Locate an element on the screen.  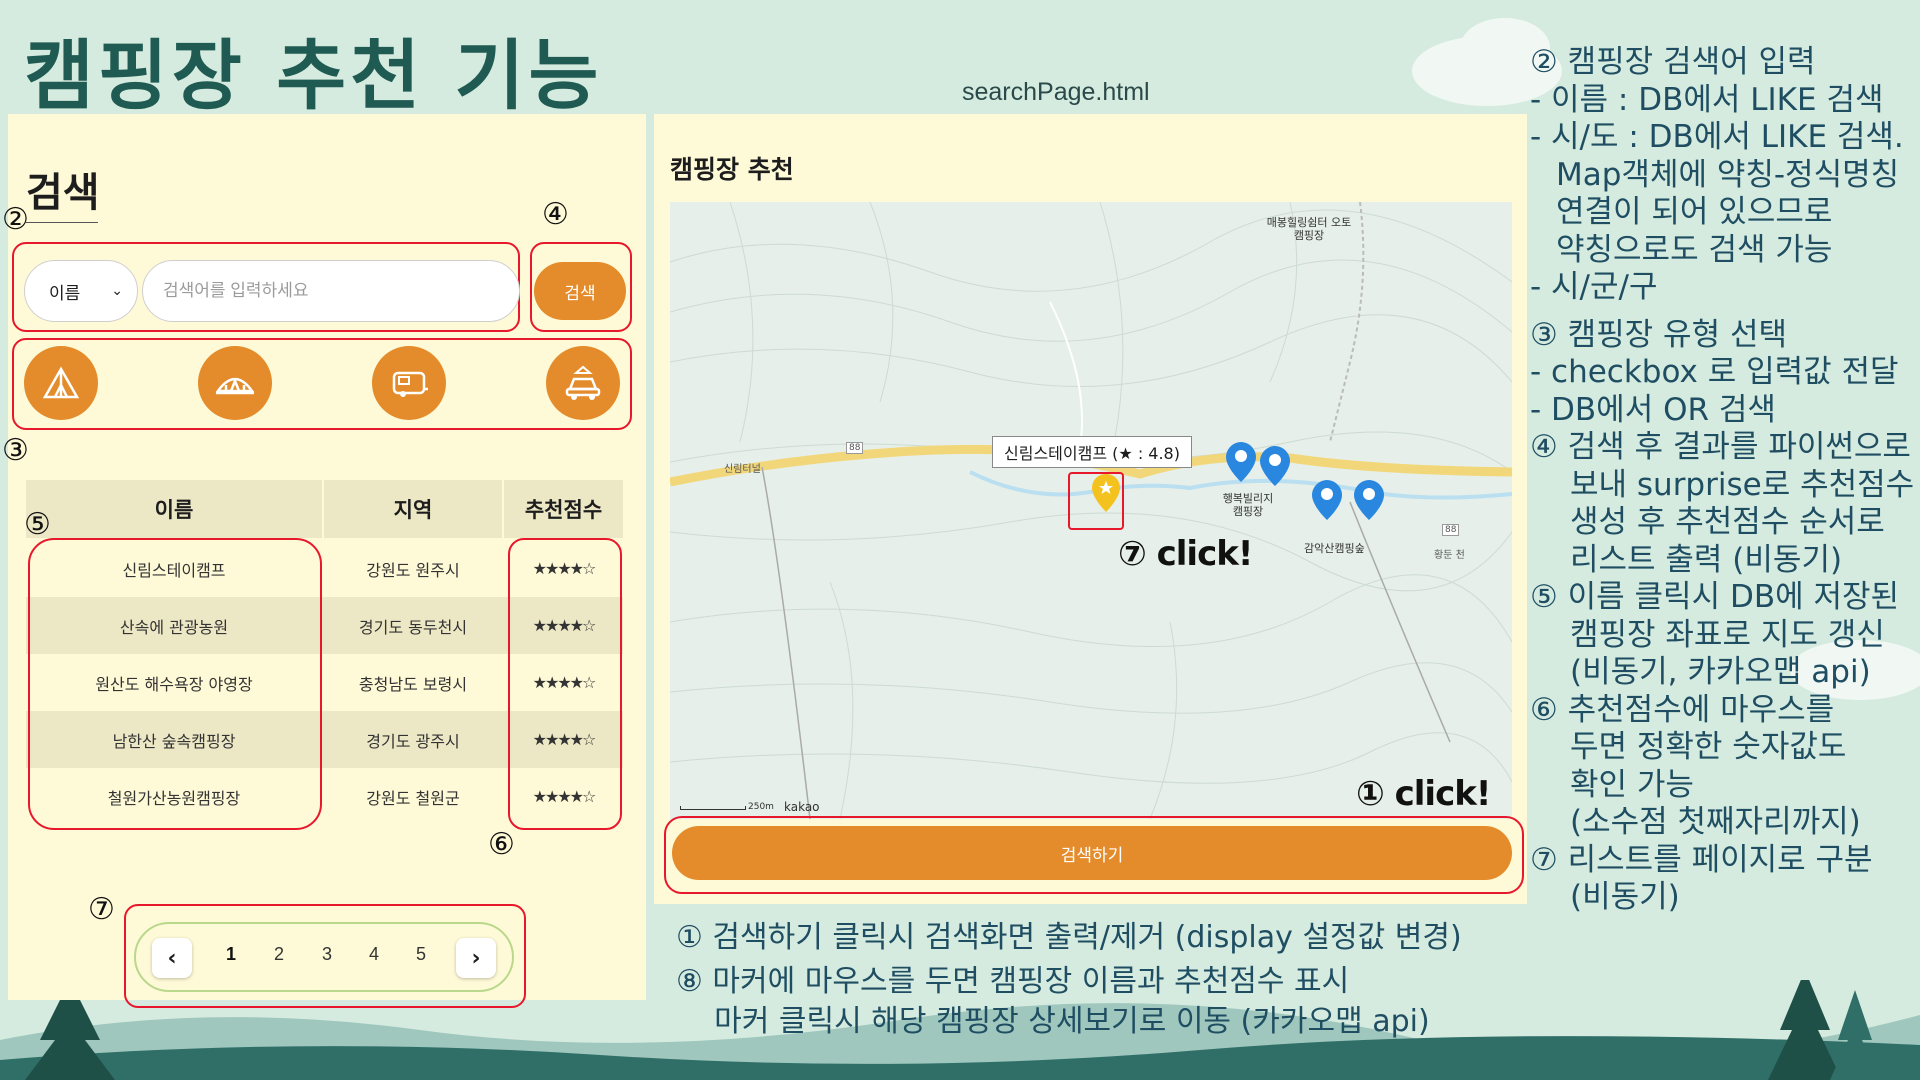
glamping-icon is located at coordinates (235, 386).